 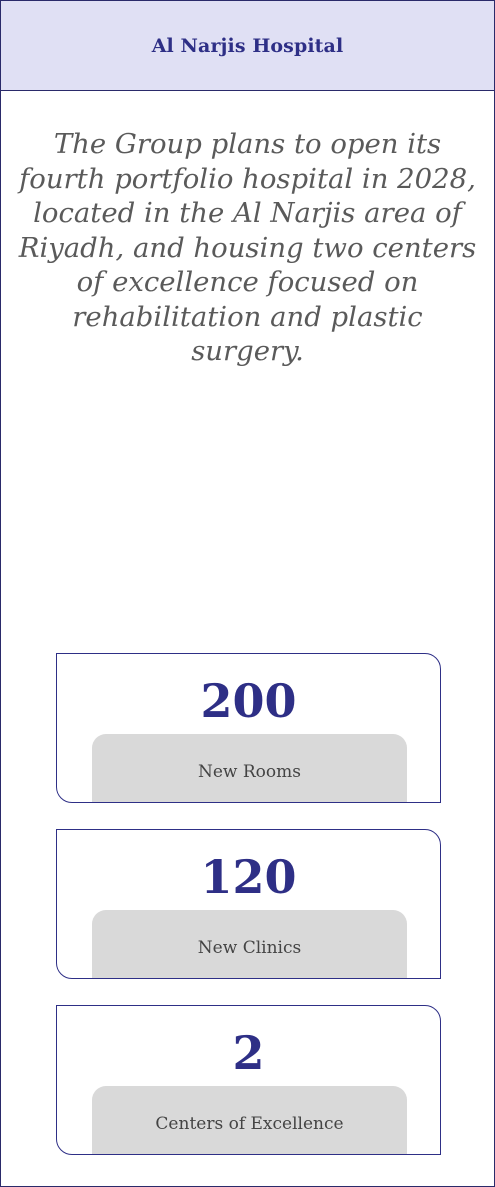 I want to click on stat-label: Centers of Excellence, so click(x=249, y=1124).